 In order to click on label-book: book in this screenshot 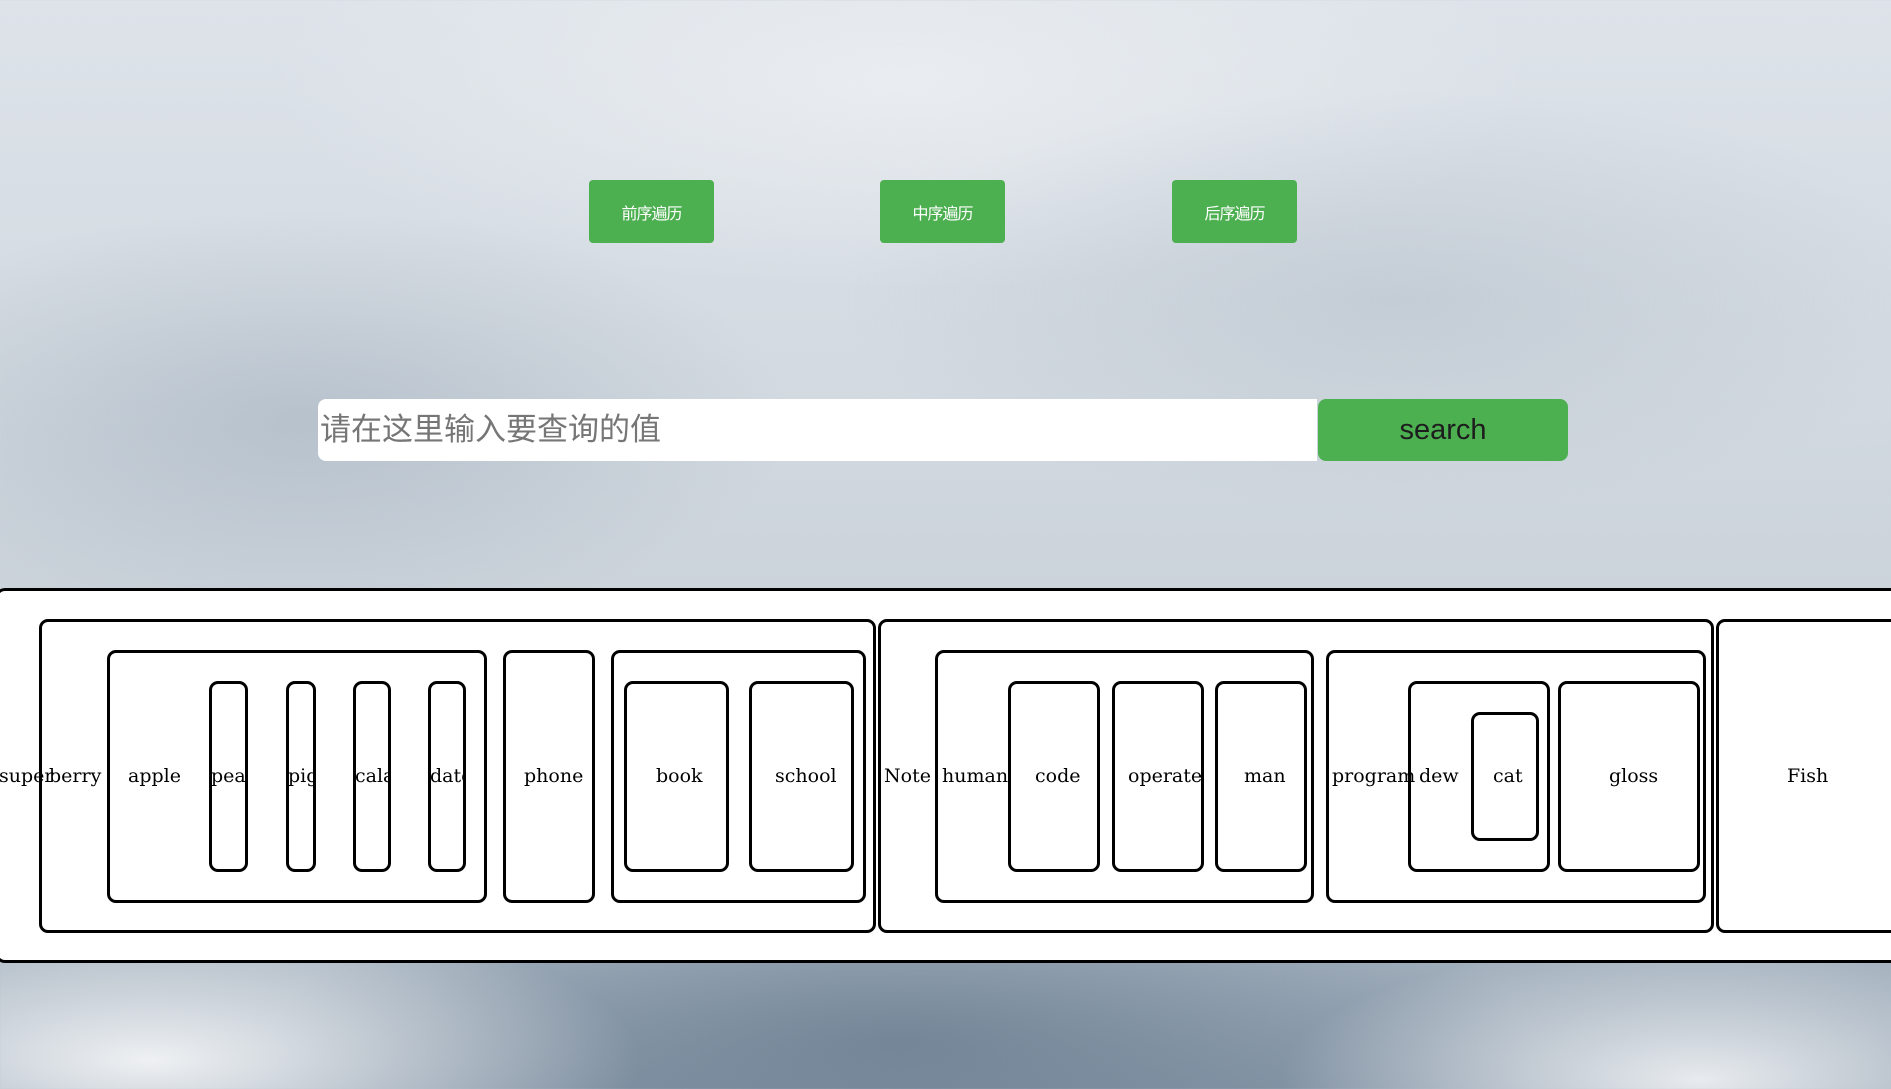, I will do `click(679, 776)`.